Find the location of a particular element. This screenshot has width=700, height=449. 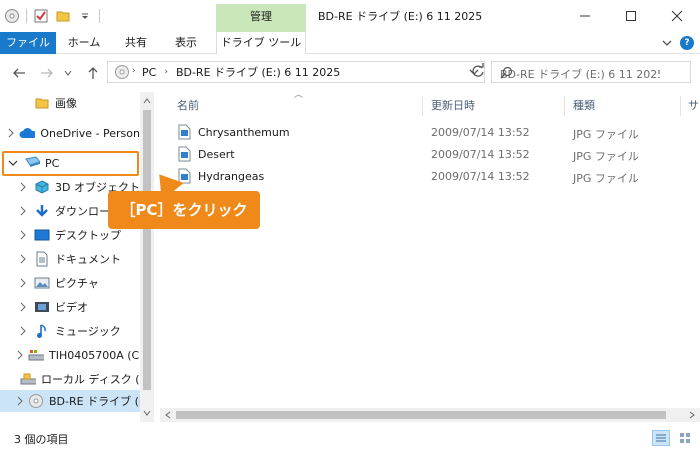

title-bar: 管理 BD-RE ドライブ (E:) 6 11 2025 is located at coordinates (350, 16).